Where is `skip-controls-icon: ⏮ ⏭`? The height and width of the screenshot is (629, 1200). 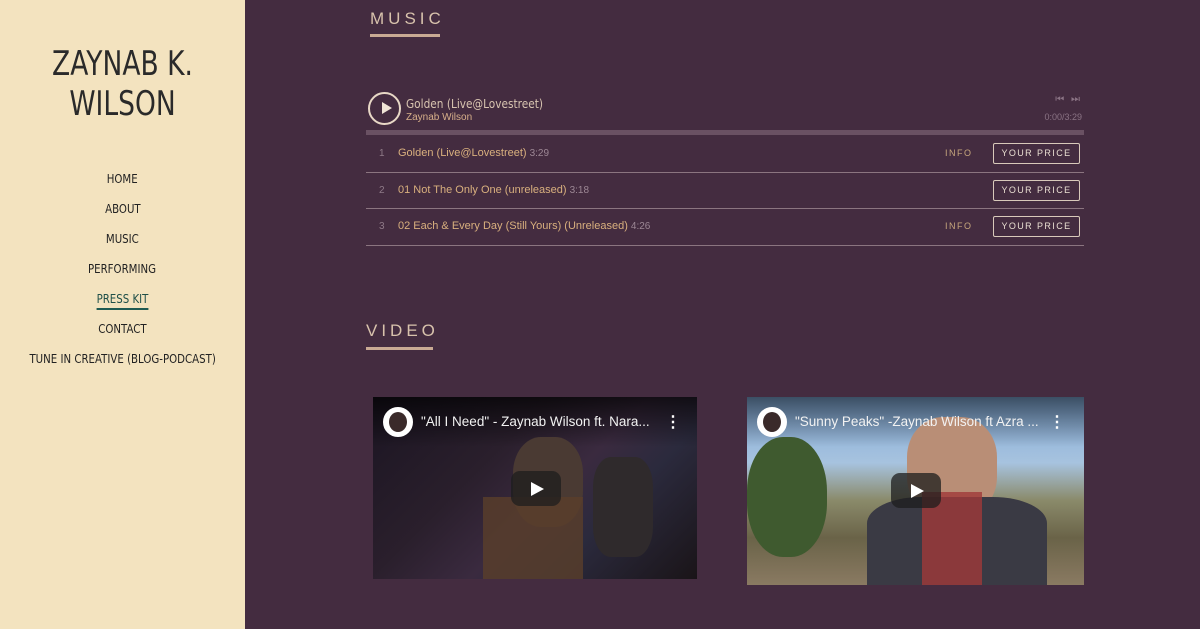 skip-controls-icon: ⏮ ⏭ is located at coordinates (1068, 99).